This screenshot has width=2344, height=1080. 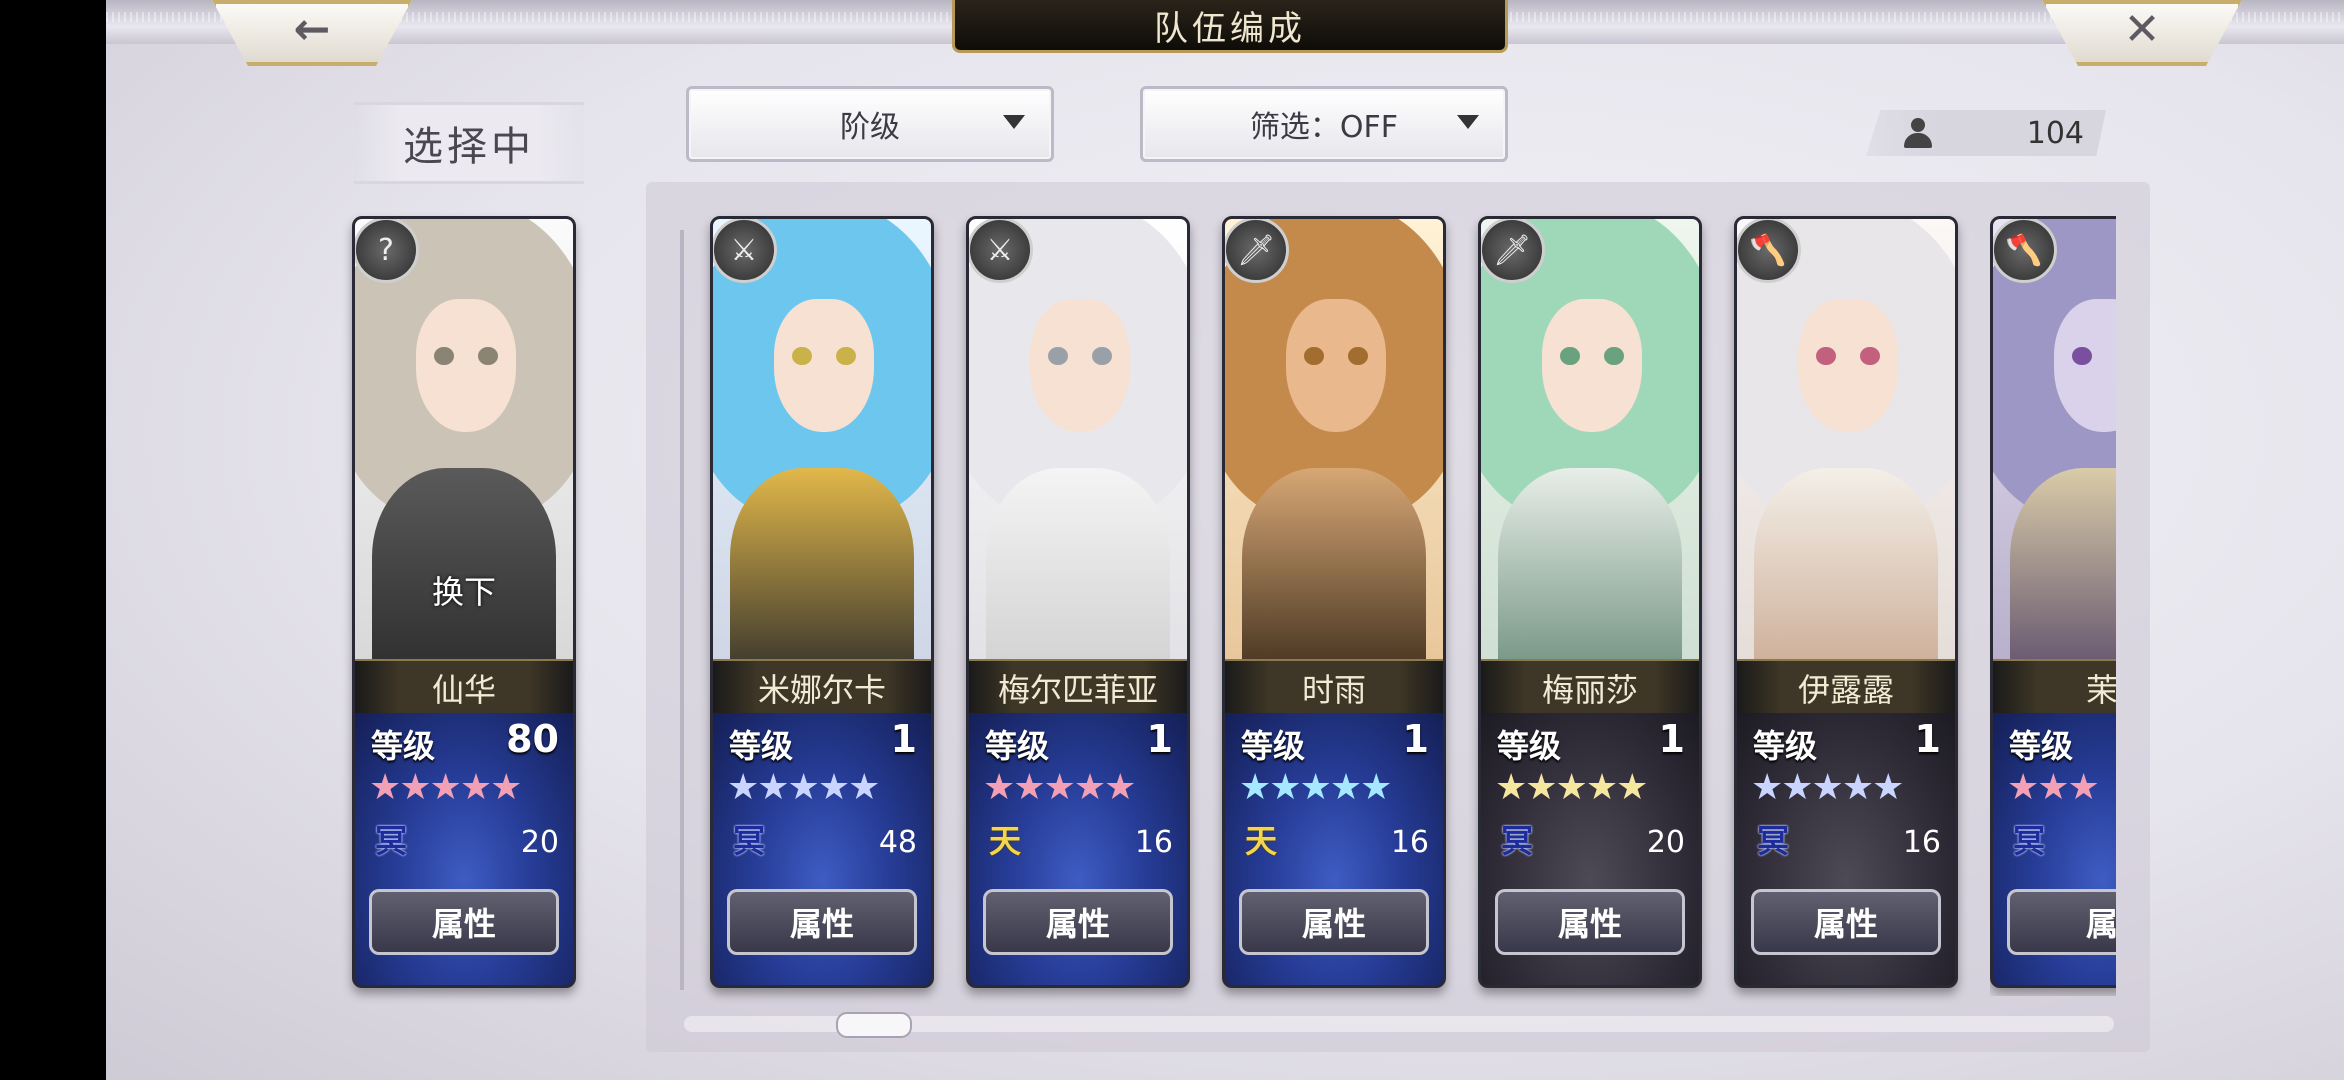 What do you see at coordinates (469, 143) in the screenshot?
I see `selecting-label: 选择中` at bounding box center [469, 143].